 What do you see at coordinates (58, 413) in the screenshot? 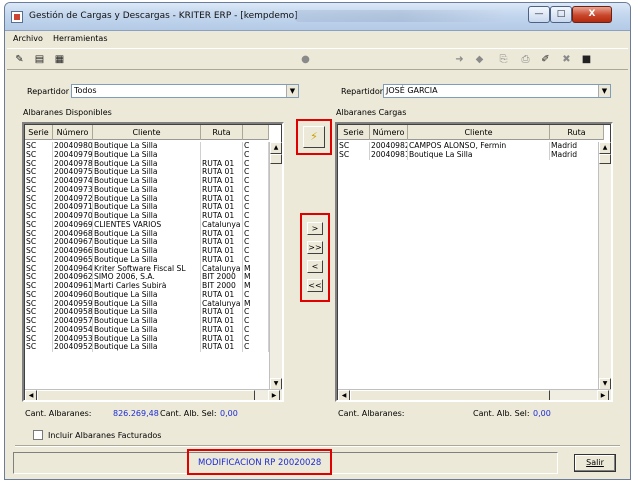
I see `left-cant-label: Cant. Albaranes:` at bounding box center [58, 413].